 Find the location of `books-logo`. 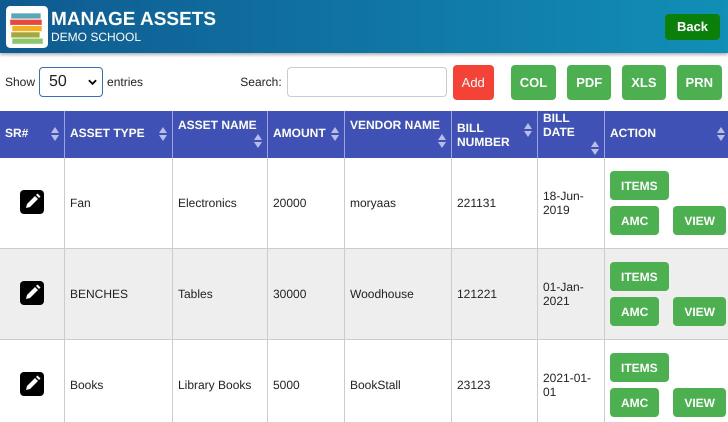

books-logo is located at coordinates (27, 27).